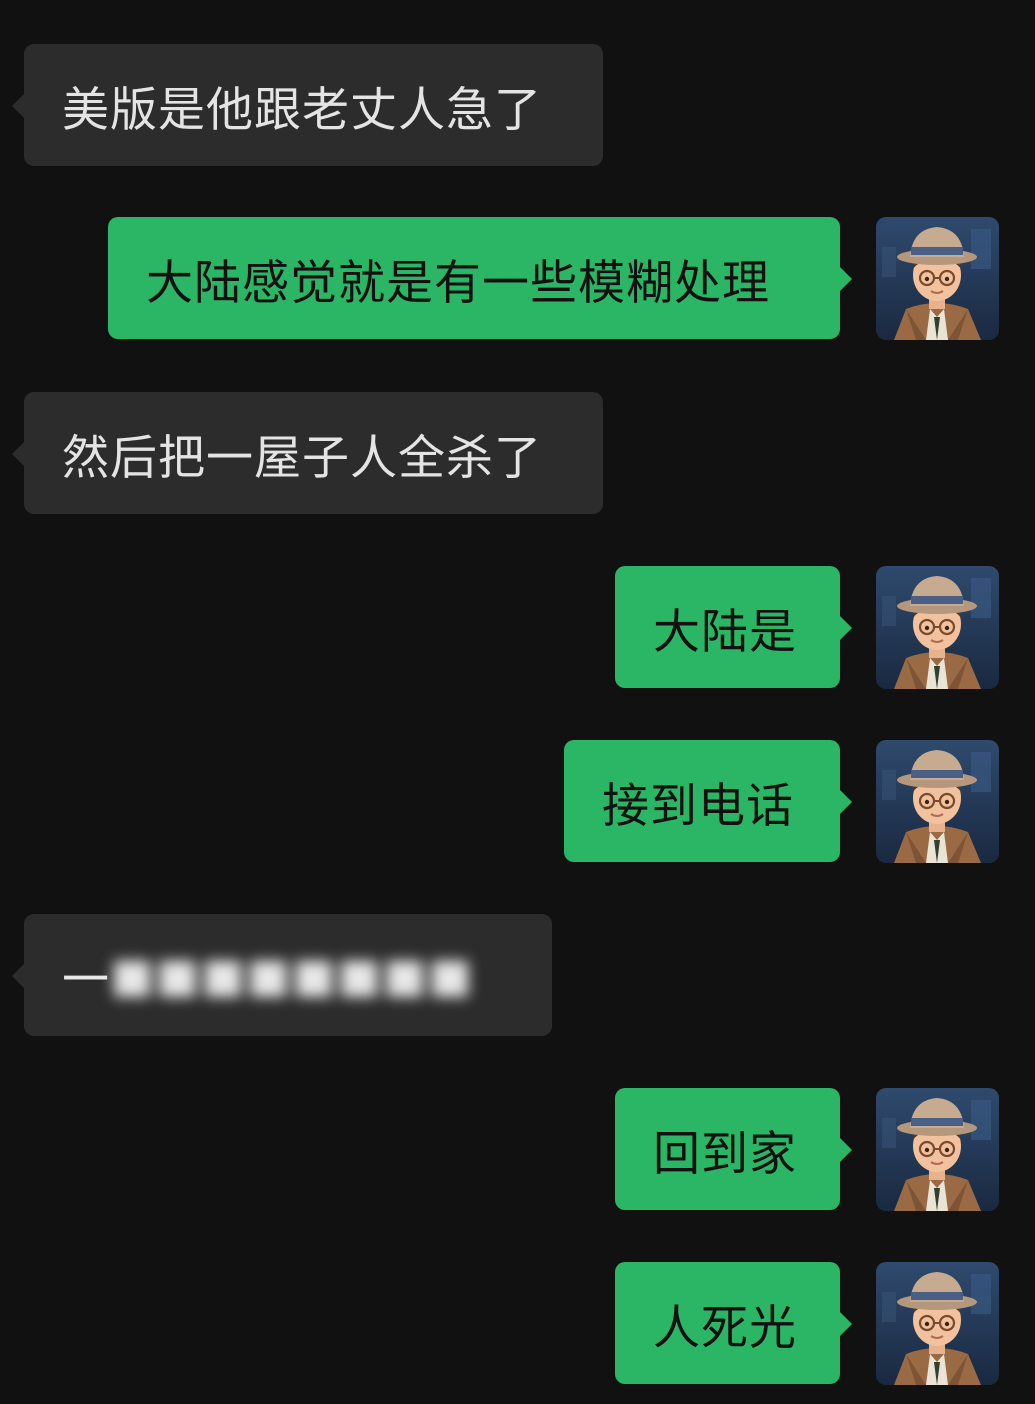 The width and height of the screenshot is (1035, 1404). What do you see at coordinates (86, 980) in the screenshot?
I see `message-text: 一` at bounding box center [86, 980].